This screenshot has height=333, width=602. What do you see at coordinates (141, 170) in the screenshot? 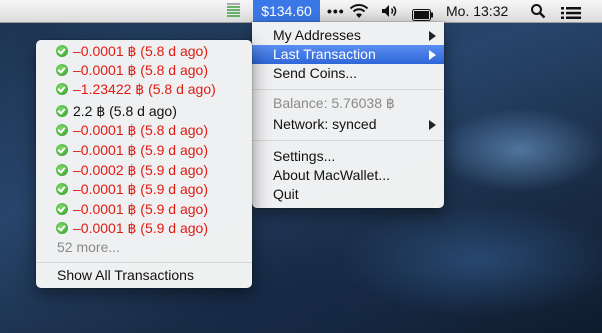
I see `transaction-amount: –0.0002 ฿ (5.9 d ago)` at bounding box center [141, 170].